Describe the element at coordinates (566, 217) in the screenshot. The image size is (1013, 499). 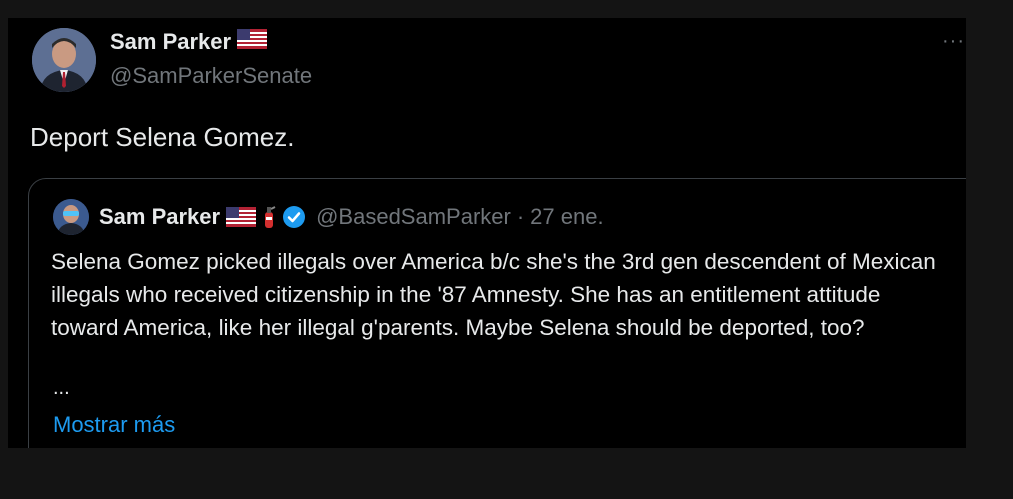
I see `quoted-date: 27 ene.` at that location.